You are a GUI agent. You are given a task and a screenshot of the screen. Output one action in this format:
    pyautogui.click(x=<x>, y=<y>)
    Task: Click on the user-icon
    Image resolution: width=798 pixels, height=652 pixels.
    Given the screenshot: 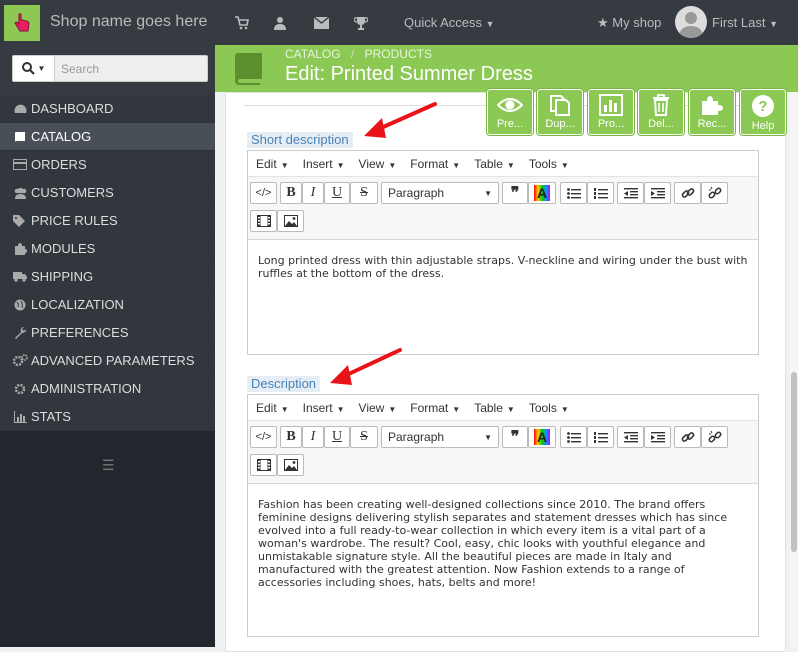 What is the action you would take?
    pyautogui.click(x=280, y=23)
    